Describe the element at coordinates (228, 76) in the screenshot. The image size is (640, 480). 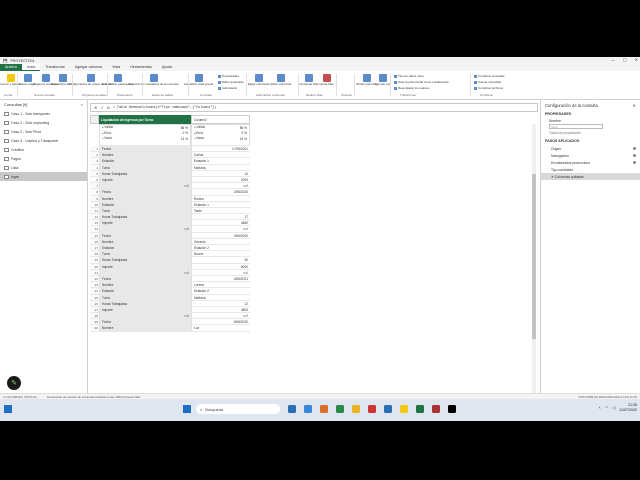
I see `ribbon-small-button-0: Propiedades` at that location.